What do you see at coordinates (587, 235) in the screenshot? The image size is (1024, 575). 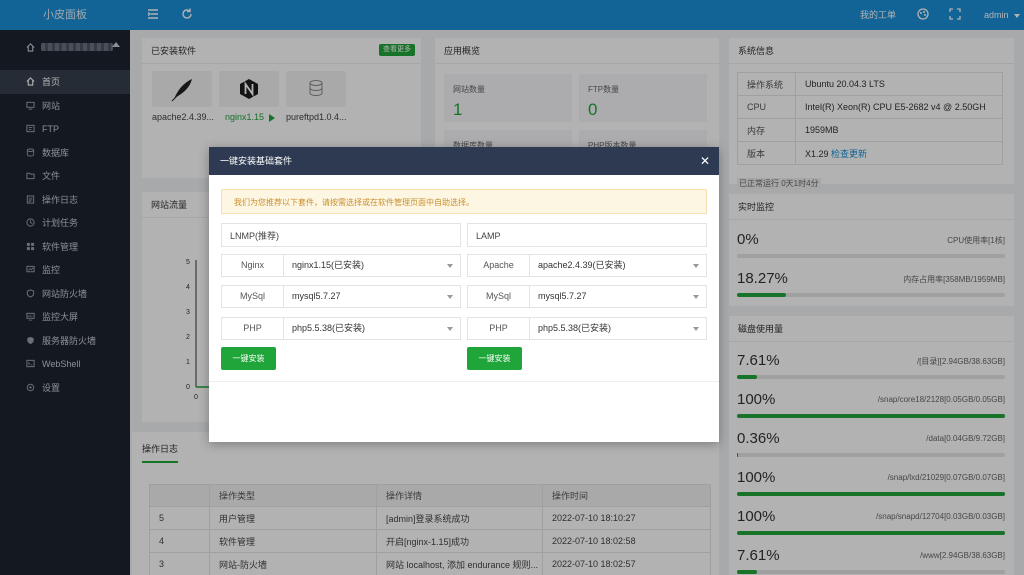 I see `lamp-heading: LAMP` at bounding box center [587, 235].